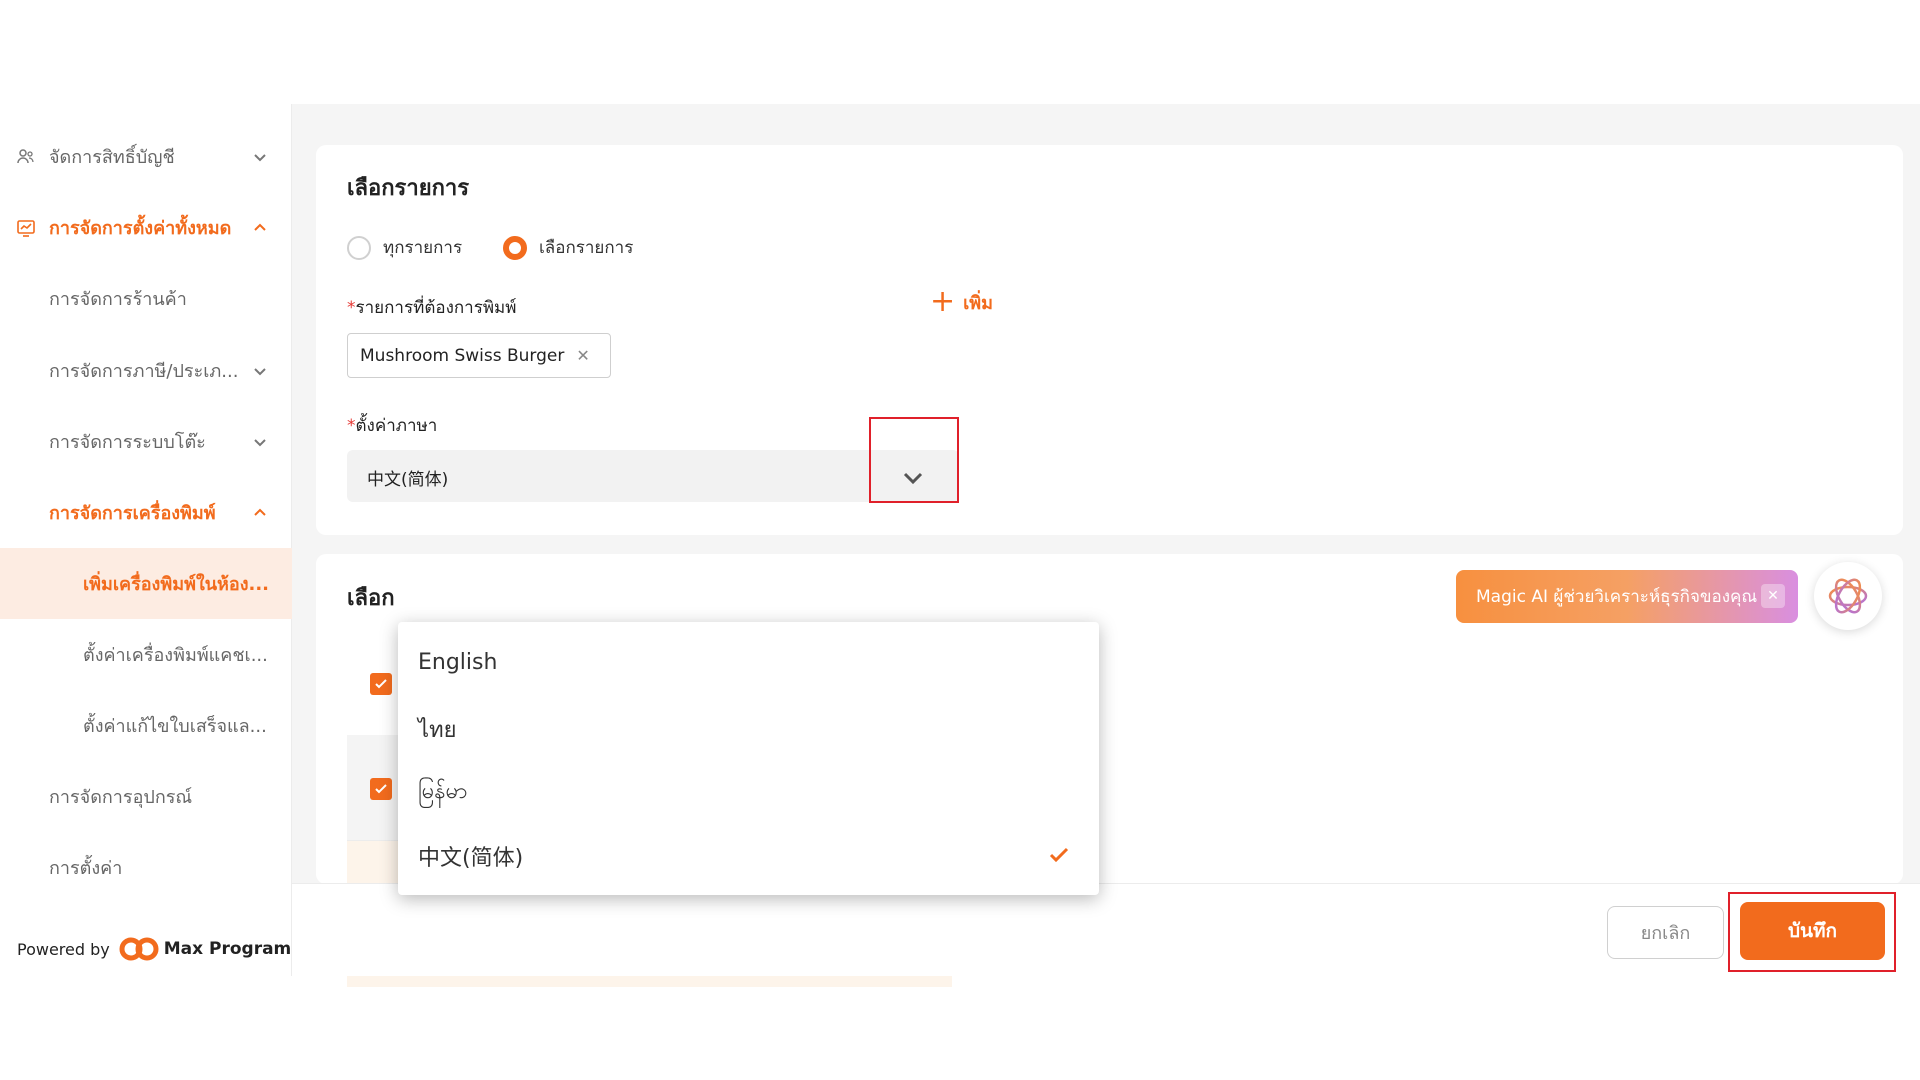 The width and height of the screenshot is (1920, 1080). Describe the element at coordinates (436, 308) in the screenshot. I see `print-items-label-text: รายการที่ต้องการพิมพ์` at that location.